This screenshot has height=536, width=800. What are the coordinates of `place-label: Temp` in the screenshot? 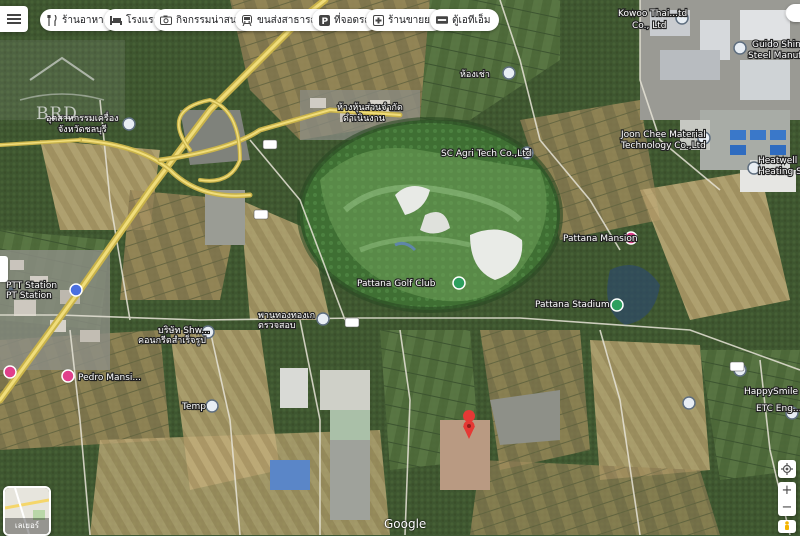 It's located at (193, 407).